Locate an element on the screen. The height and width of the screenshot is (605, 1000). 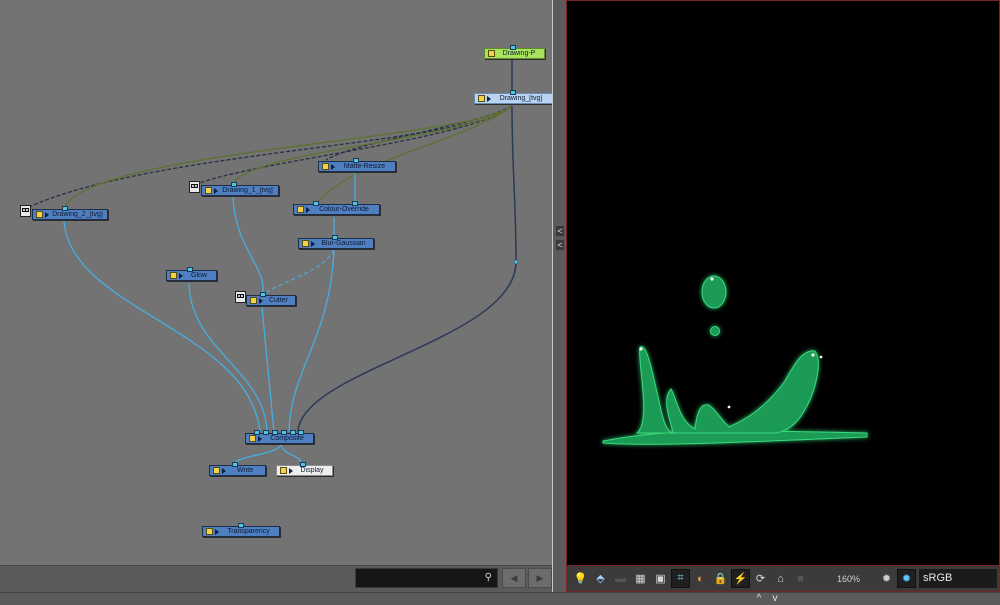
nav-prev-button: ◀ is located at coordinates (514, 578).